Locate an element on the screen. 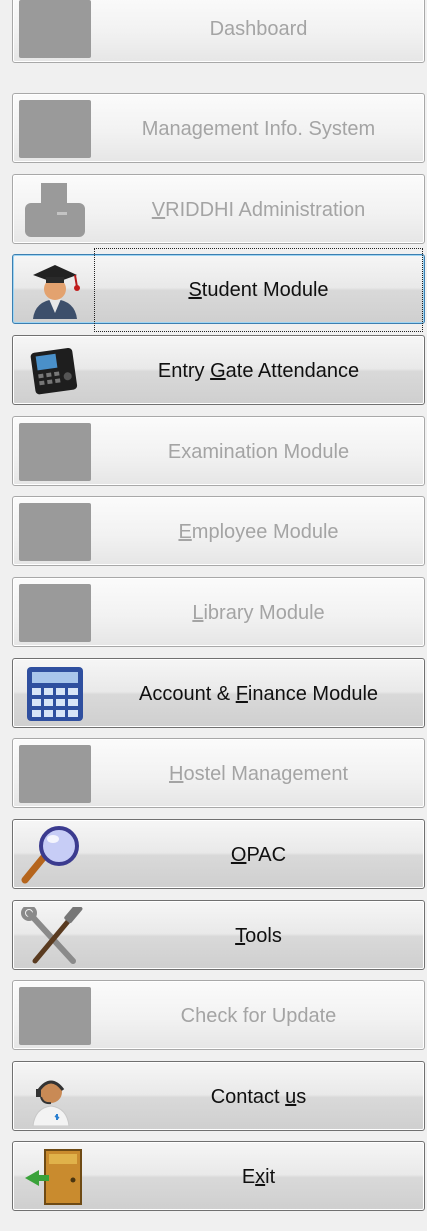  vriddhi-administration-button: VRIDDHI Administration is located at coordinates (218, 209).